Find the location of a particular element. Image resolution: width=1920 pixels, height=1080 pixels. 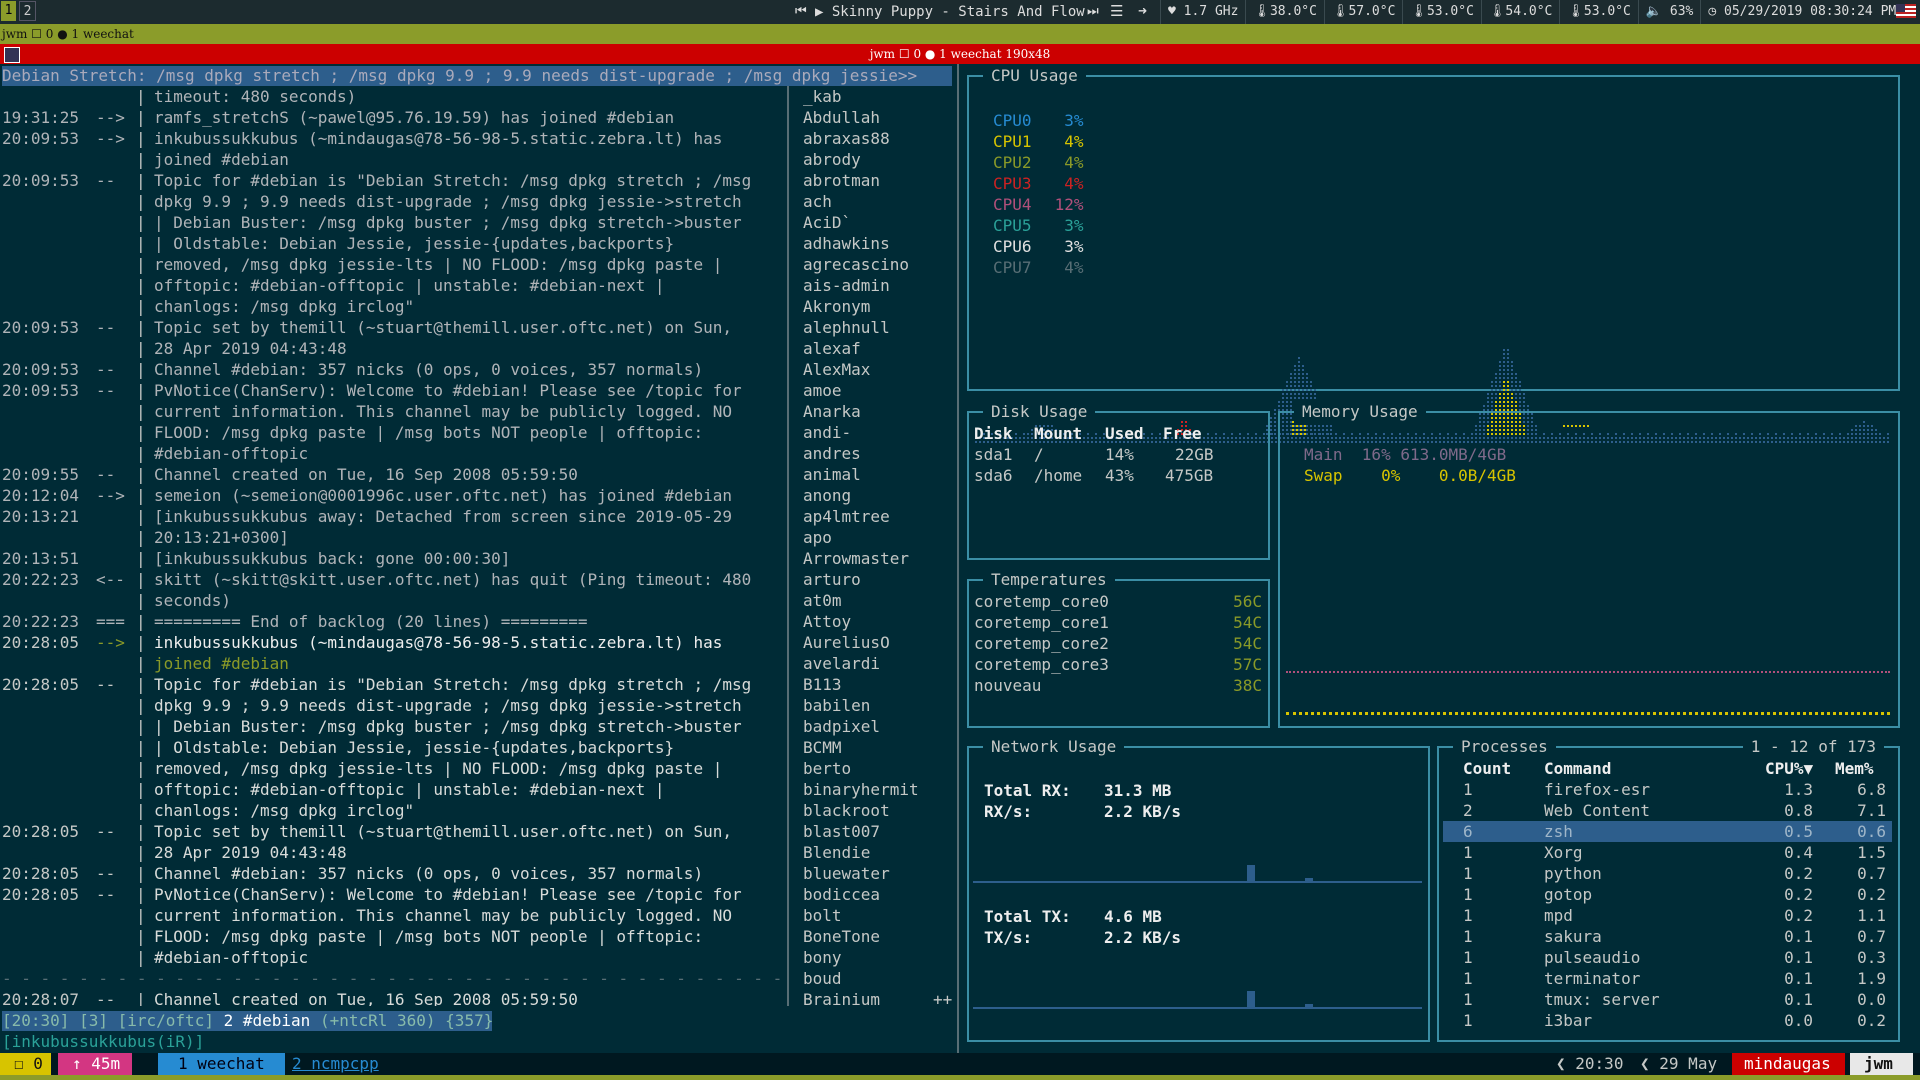

nick-item: Akronym is located at coordinates (878, 306).